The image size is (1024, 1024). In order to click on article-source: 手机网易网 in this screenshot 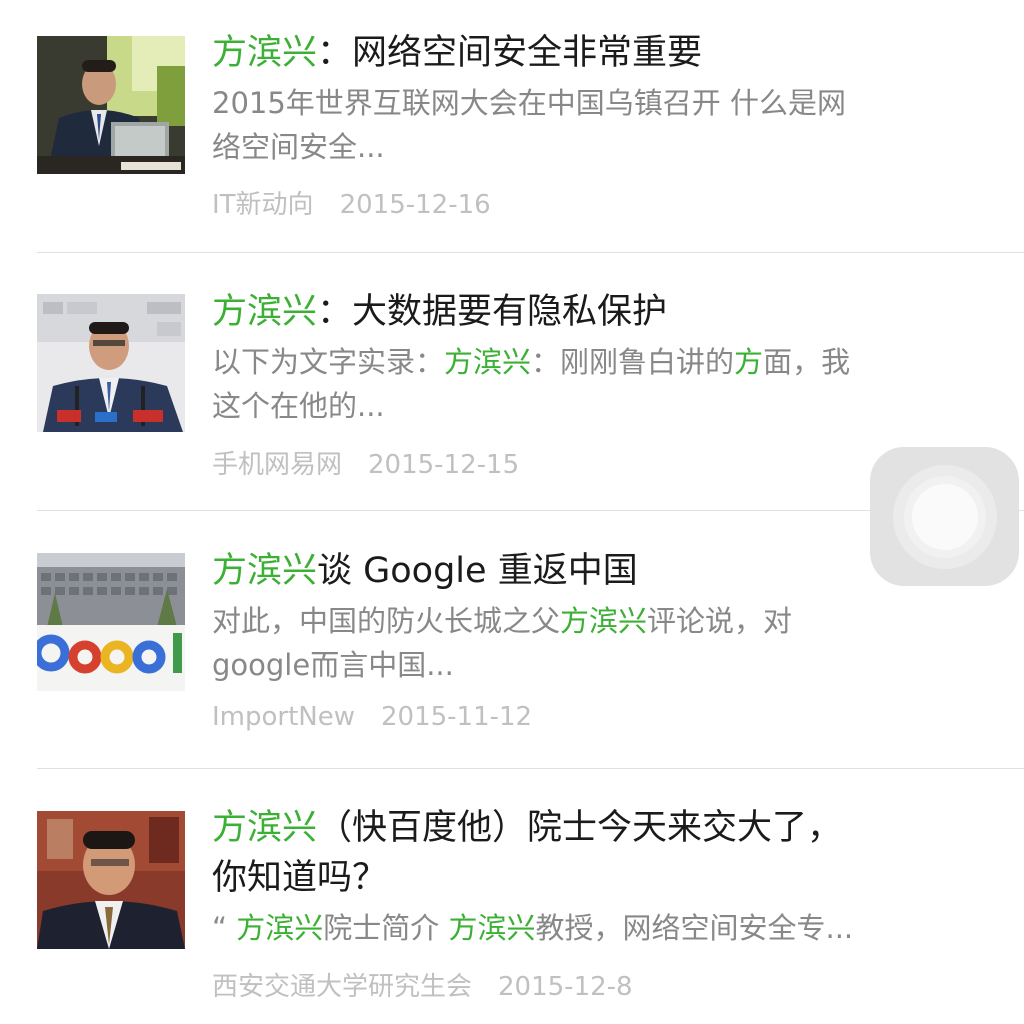, I will do `click(277, 465)`.